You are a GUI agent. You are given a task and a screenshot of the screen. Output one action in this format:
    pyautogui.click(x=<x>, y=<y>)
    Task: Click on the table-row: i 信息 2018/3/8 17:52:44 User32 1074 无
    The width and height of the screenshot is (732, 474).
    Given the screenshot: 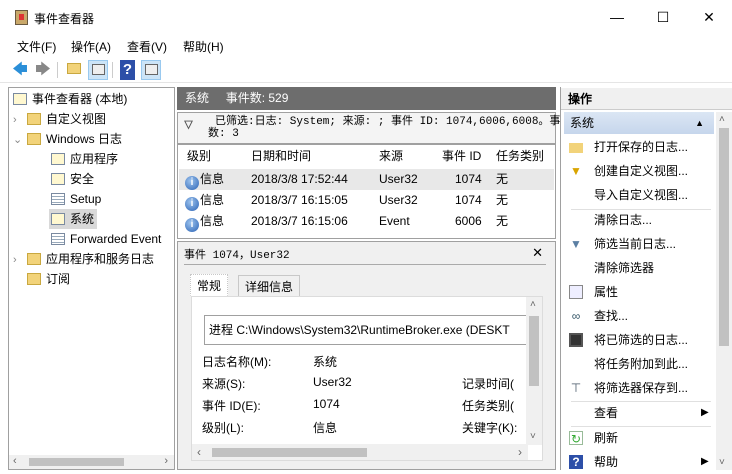 What is the action you would take?
    pyautogui.click(x=366, y=179)
    